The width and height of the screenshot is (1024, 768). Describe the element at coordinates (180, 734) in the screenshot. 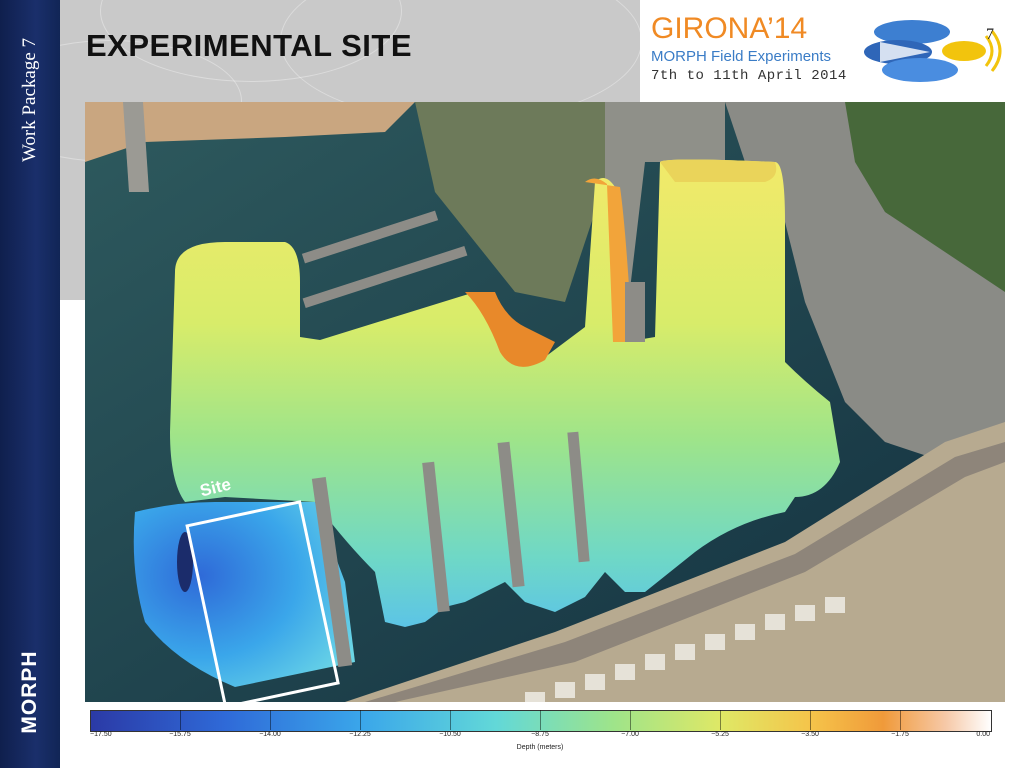

I see `colorbar-tick-label: −15.75` at that location.